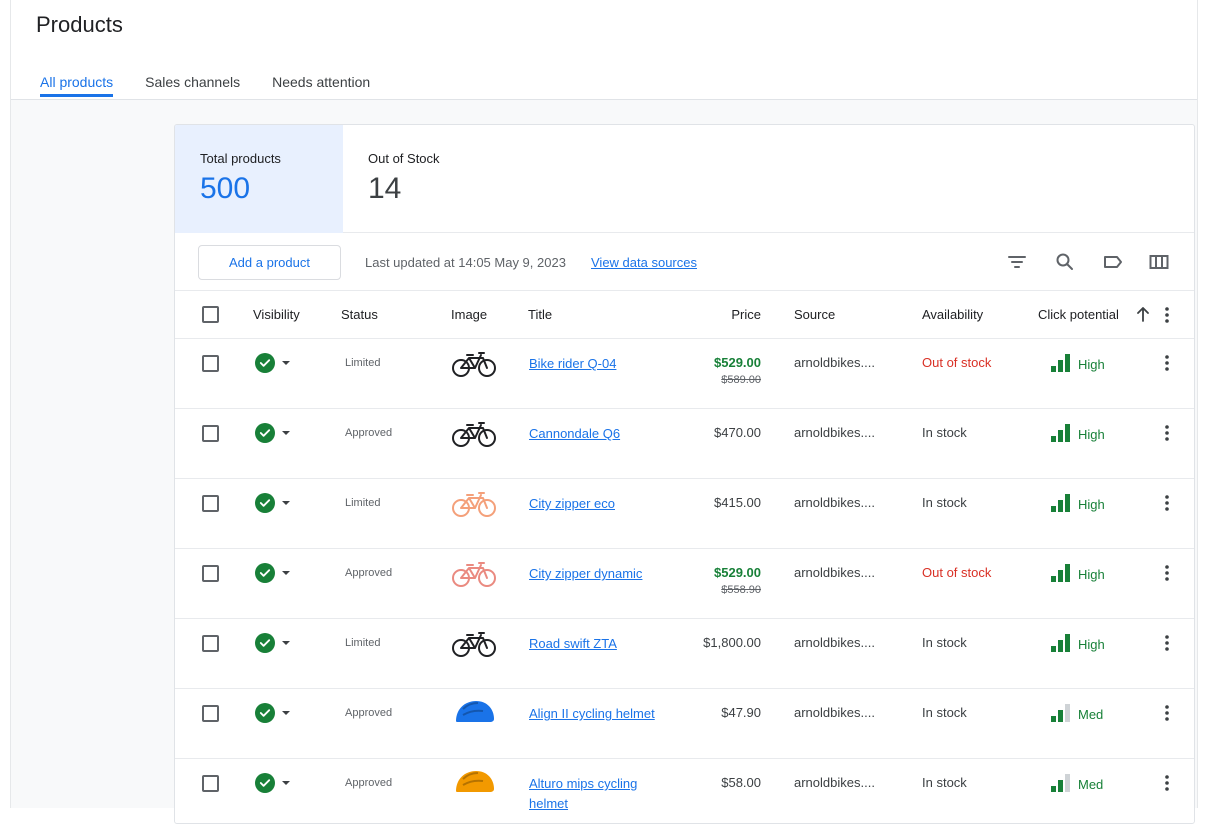 The height and width of the screenshot is (834, 1210). What do you see at coordinates (259, 179) in the screenshot?
I see `total-products-stat: Total products 500` at bounding box center [259, 179].